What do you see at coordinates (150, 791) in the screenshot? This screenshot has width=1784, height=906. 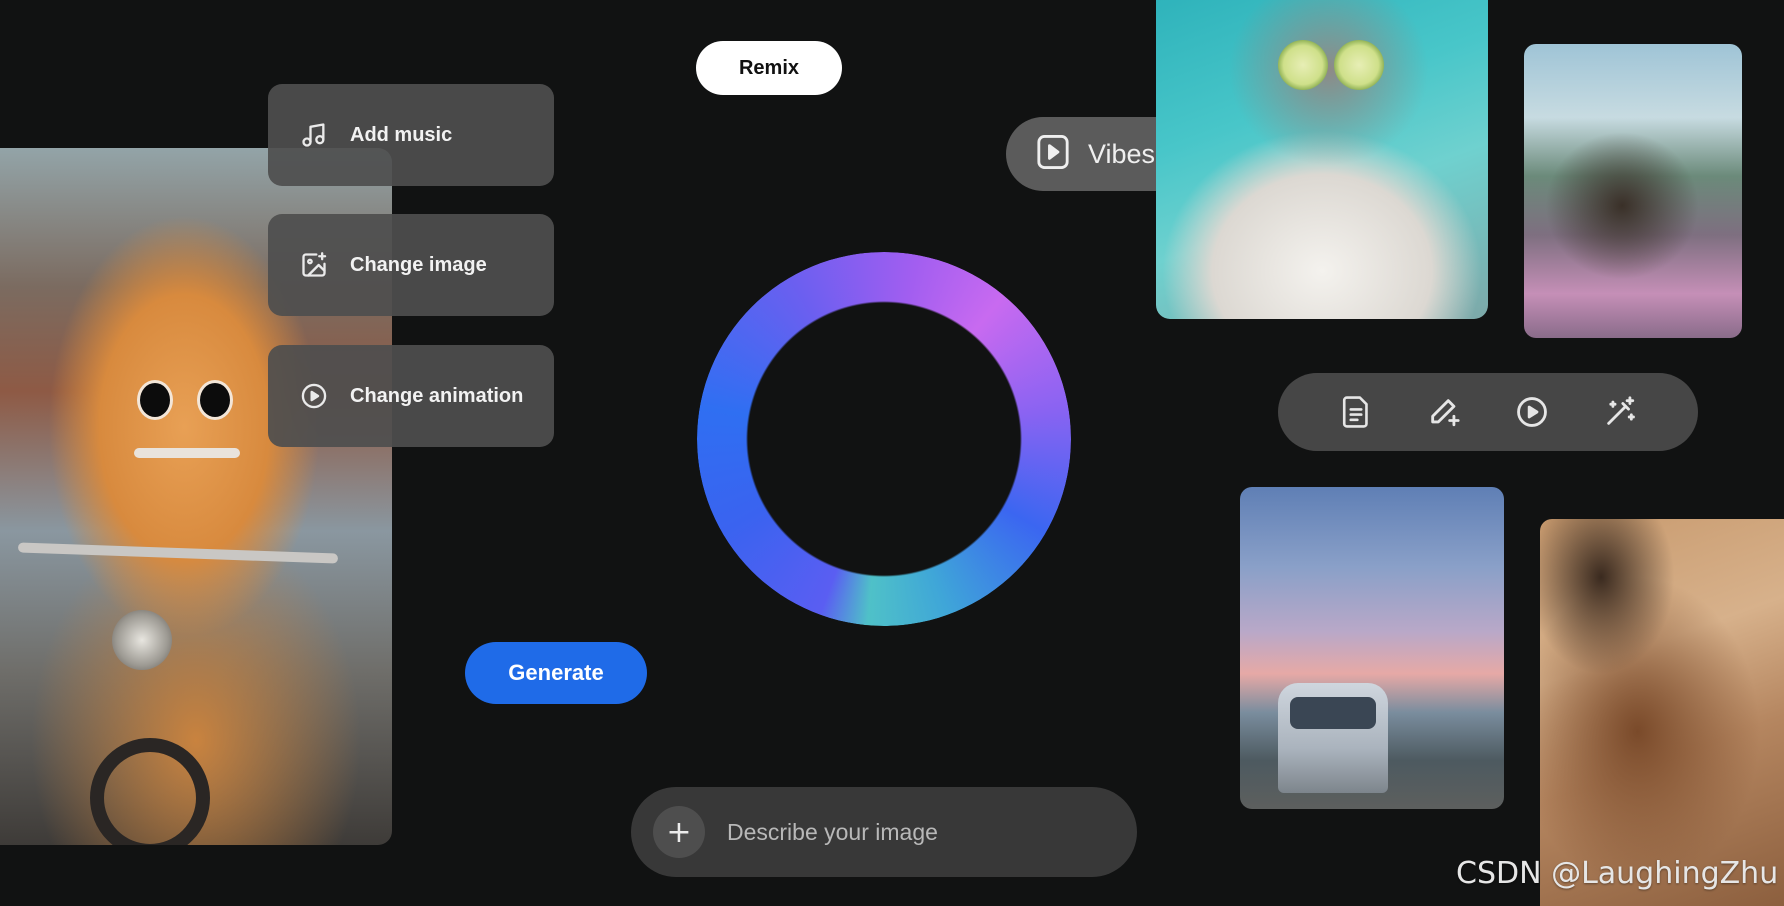 I see `bike-wheel` at bounding box center [150, 791].